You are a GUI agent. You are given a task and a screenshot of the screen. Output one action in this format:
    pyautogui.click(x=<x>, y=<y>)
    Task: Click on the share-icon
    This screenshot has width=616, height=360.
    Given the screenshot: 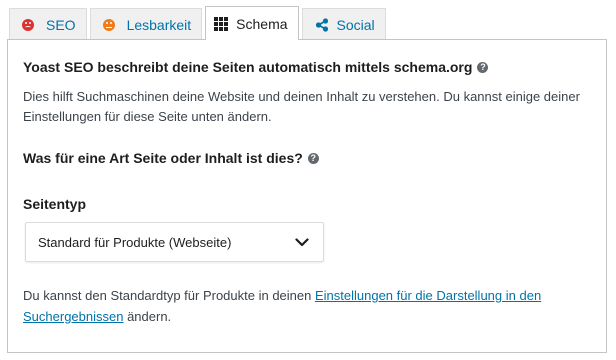 What is the action you would take?
    pyautogui.click(x=321, y=24)
    